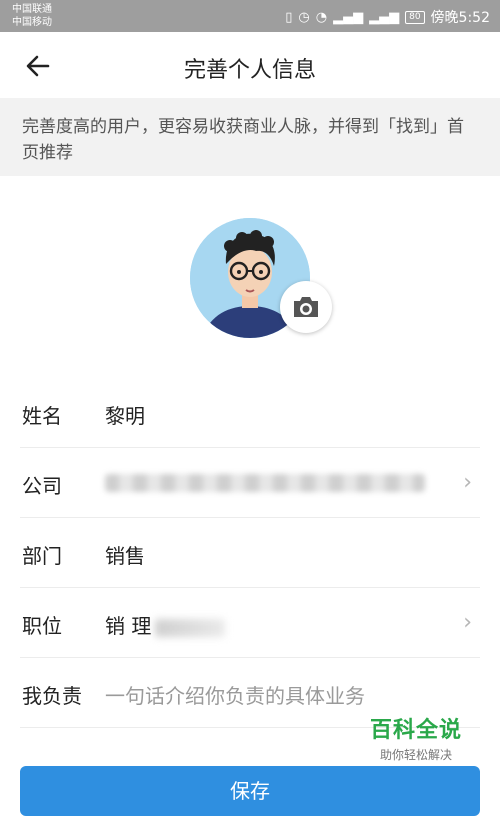  Describe the element at coordinates (250, 791) in the screenshot. I see `save-button: 保存` at that location.